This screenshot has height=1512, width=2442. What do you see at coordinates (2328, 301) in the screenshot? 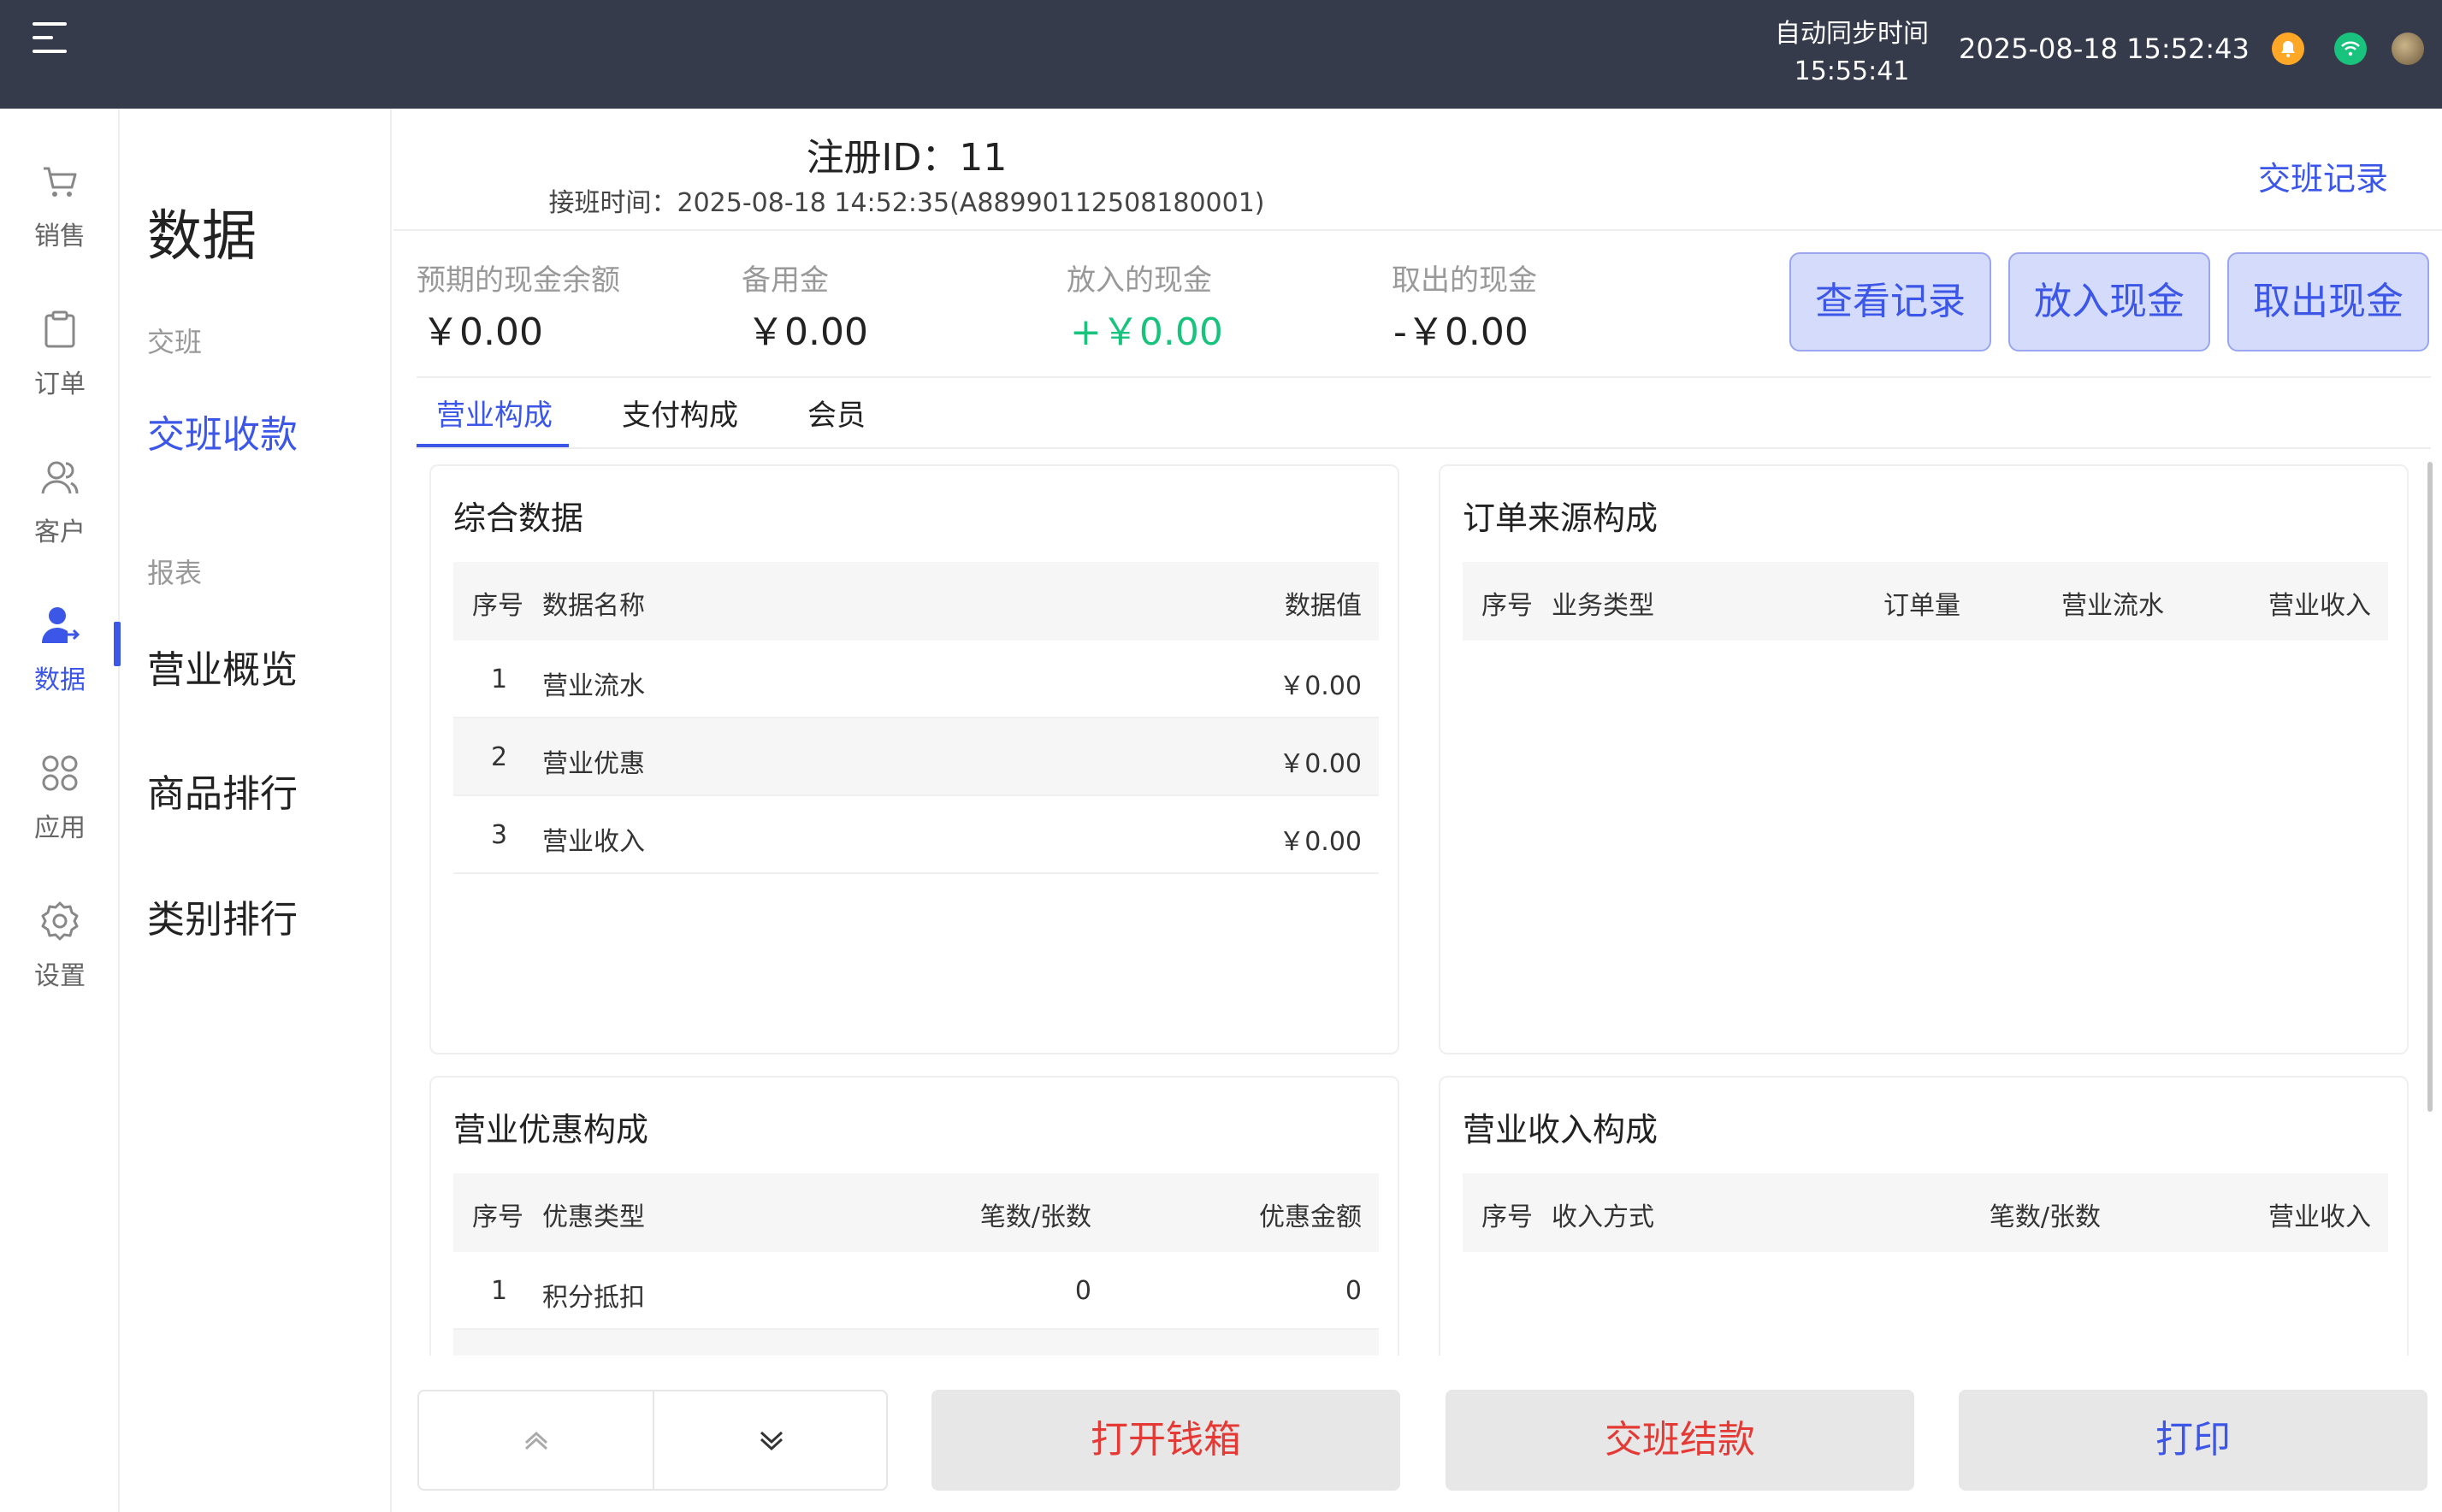
I see `take-cash-button: 取出现金` at bounding box center [2328, 301].